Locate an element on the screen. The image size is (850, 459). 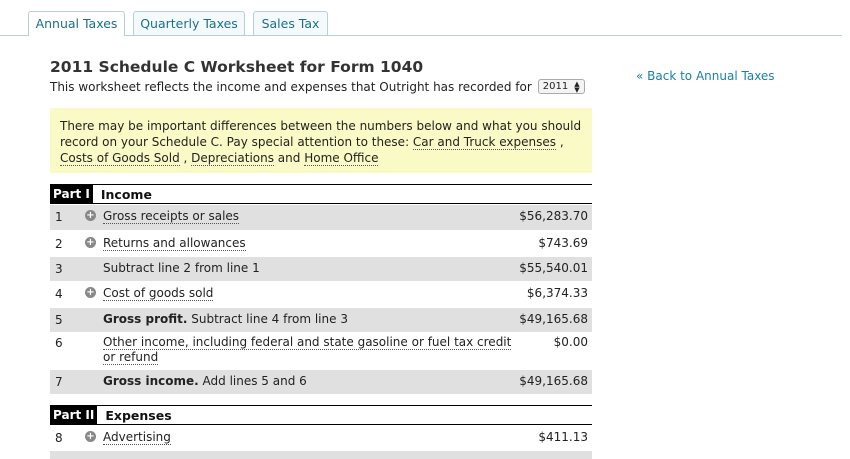
line-number: 8 is located at coordinates (59, 438).